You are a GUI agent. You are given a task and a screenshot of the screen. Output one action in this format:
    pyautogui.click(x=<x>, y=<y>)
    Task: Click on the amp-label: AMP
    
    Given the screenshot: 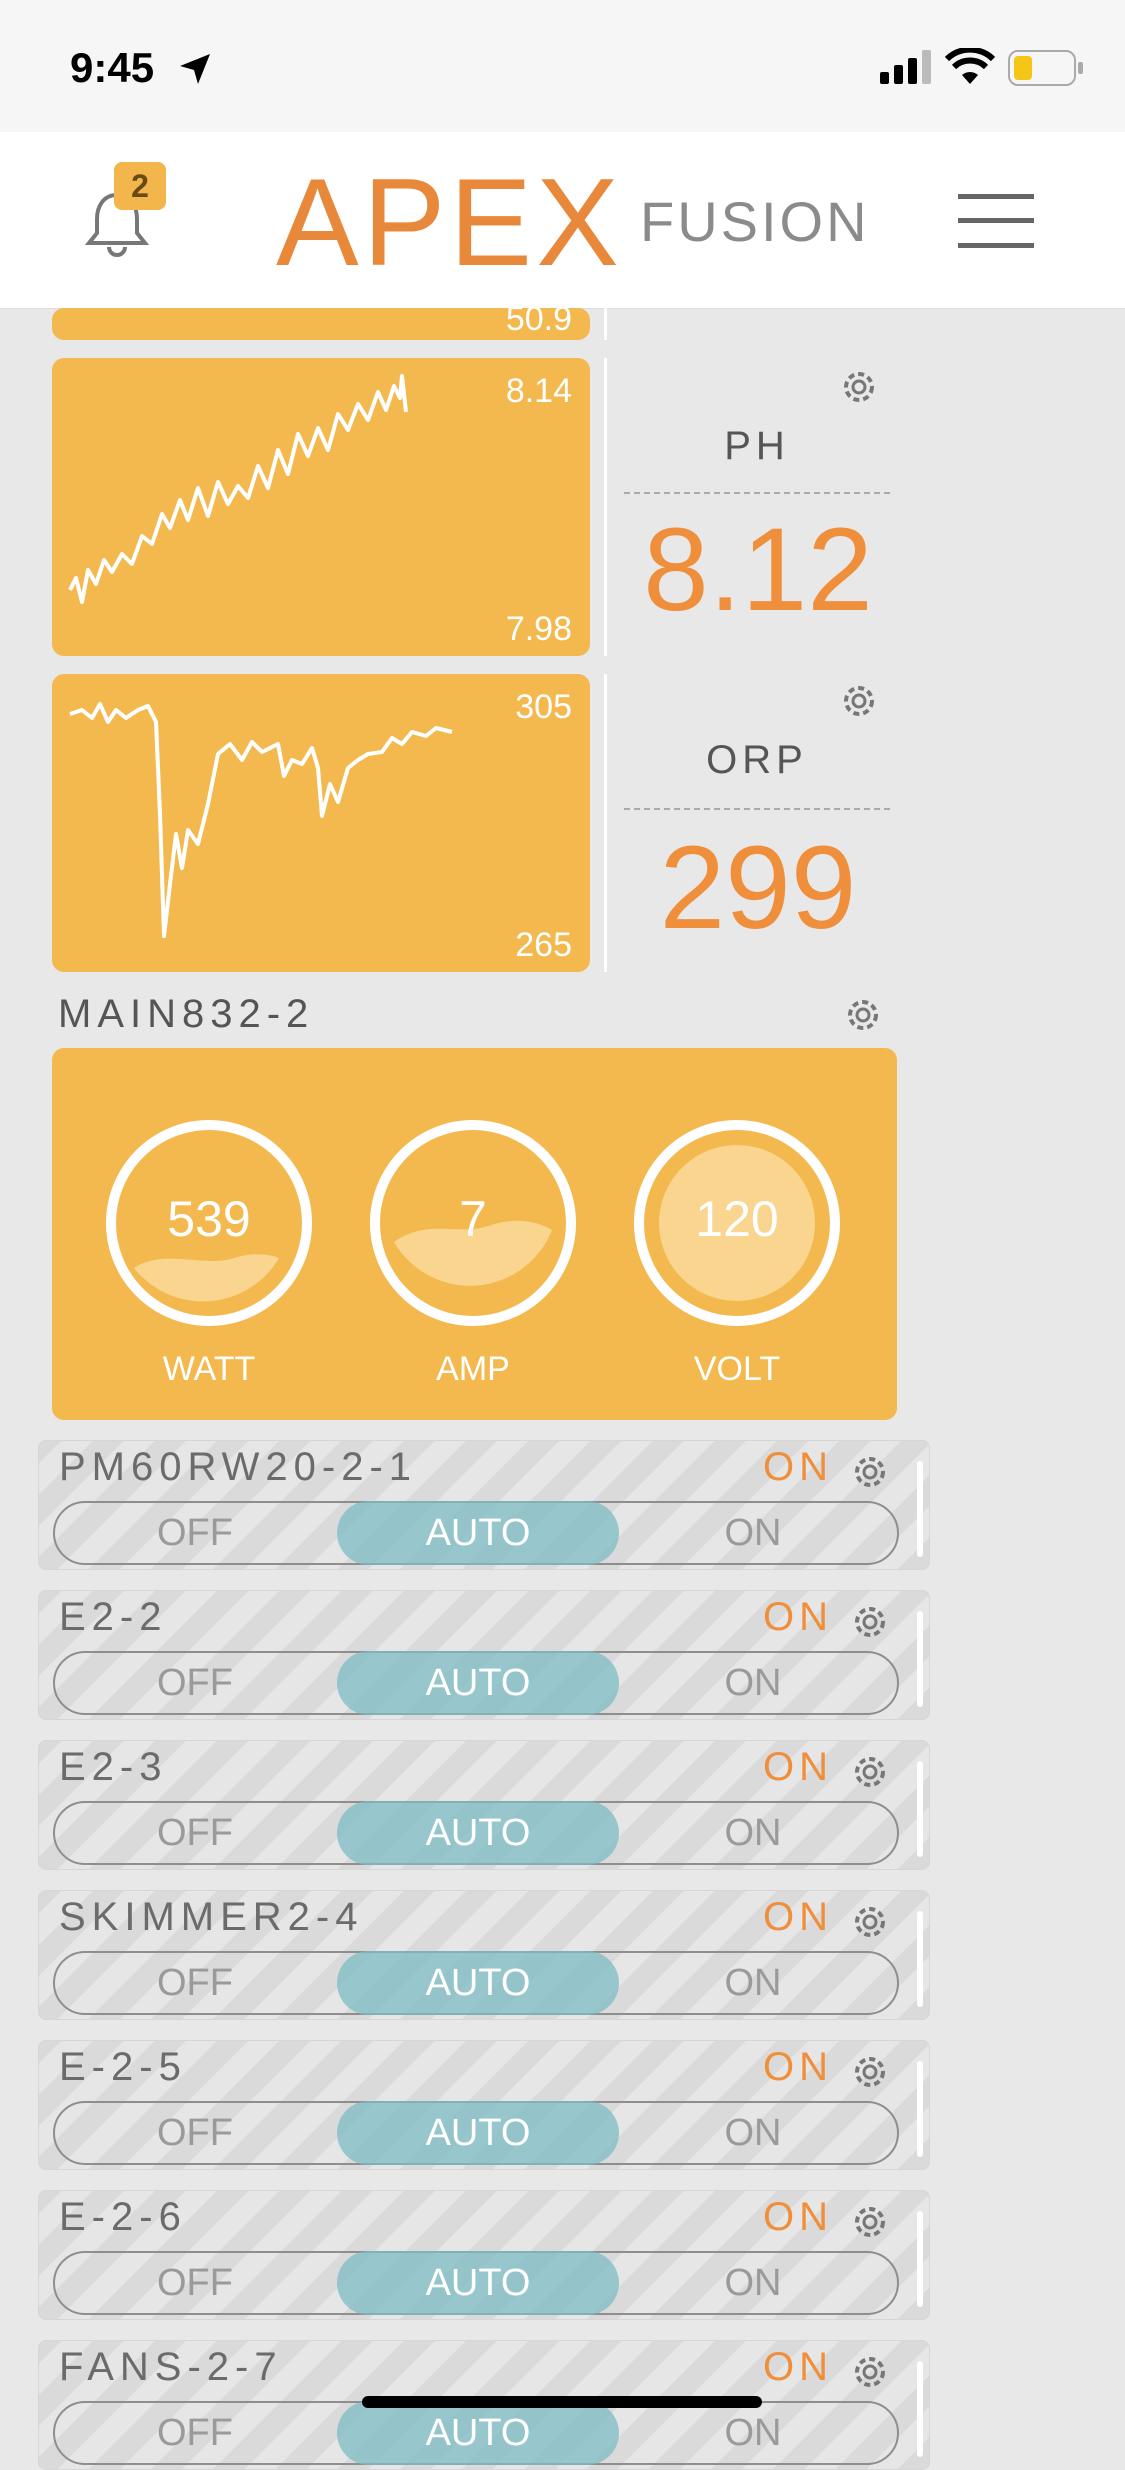 What is the action you would take?
    pyautogui.click(x=473, y=1369)
    